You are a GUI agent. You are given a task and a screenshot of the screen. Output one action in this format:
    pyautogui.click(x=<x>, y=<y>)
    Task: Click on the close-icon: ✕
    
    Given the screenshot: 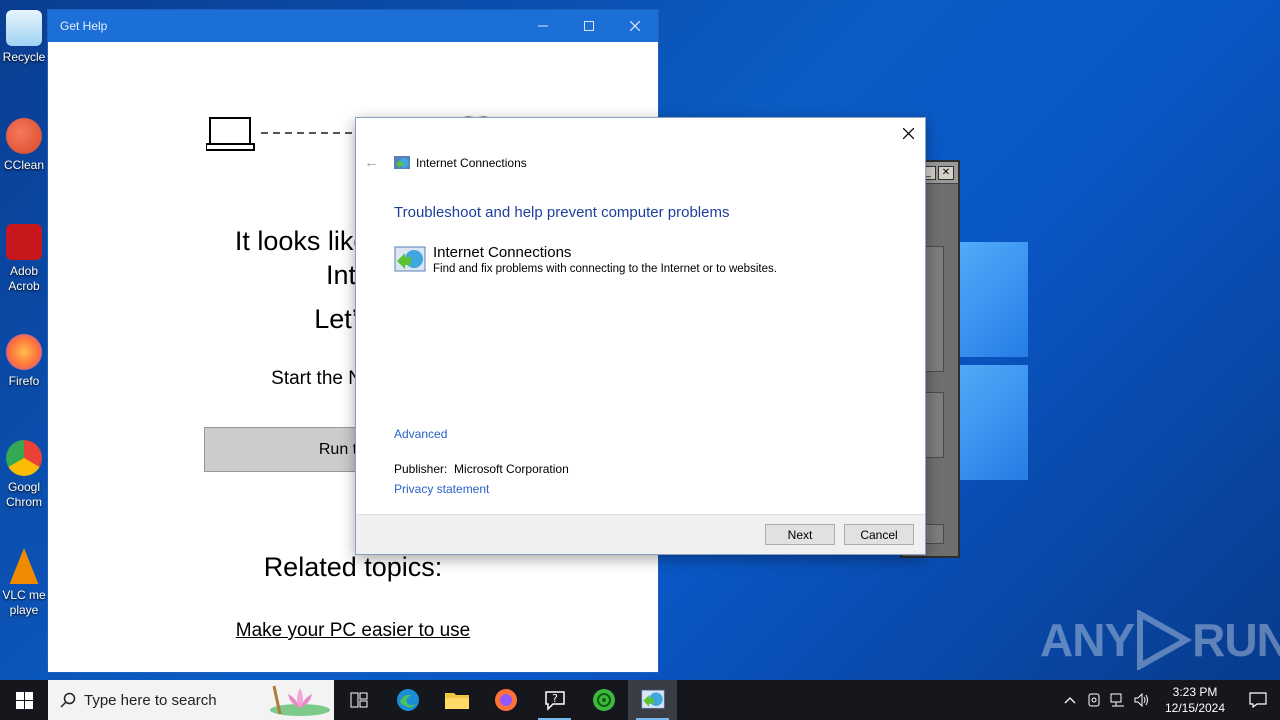 What is the action you would take?
    pyautogui.click(x=946, y=172)
    